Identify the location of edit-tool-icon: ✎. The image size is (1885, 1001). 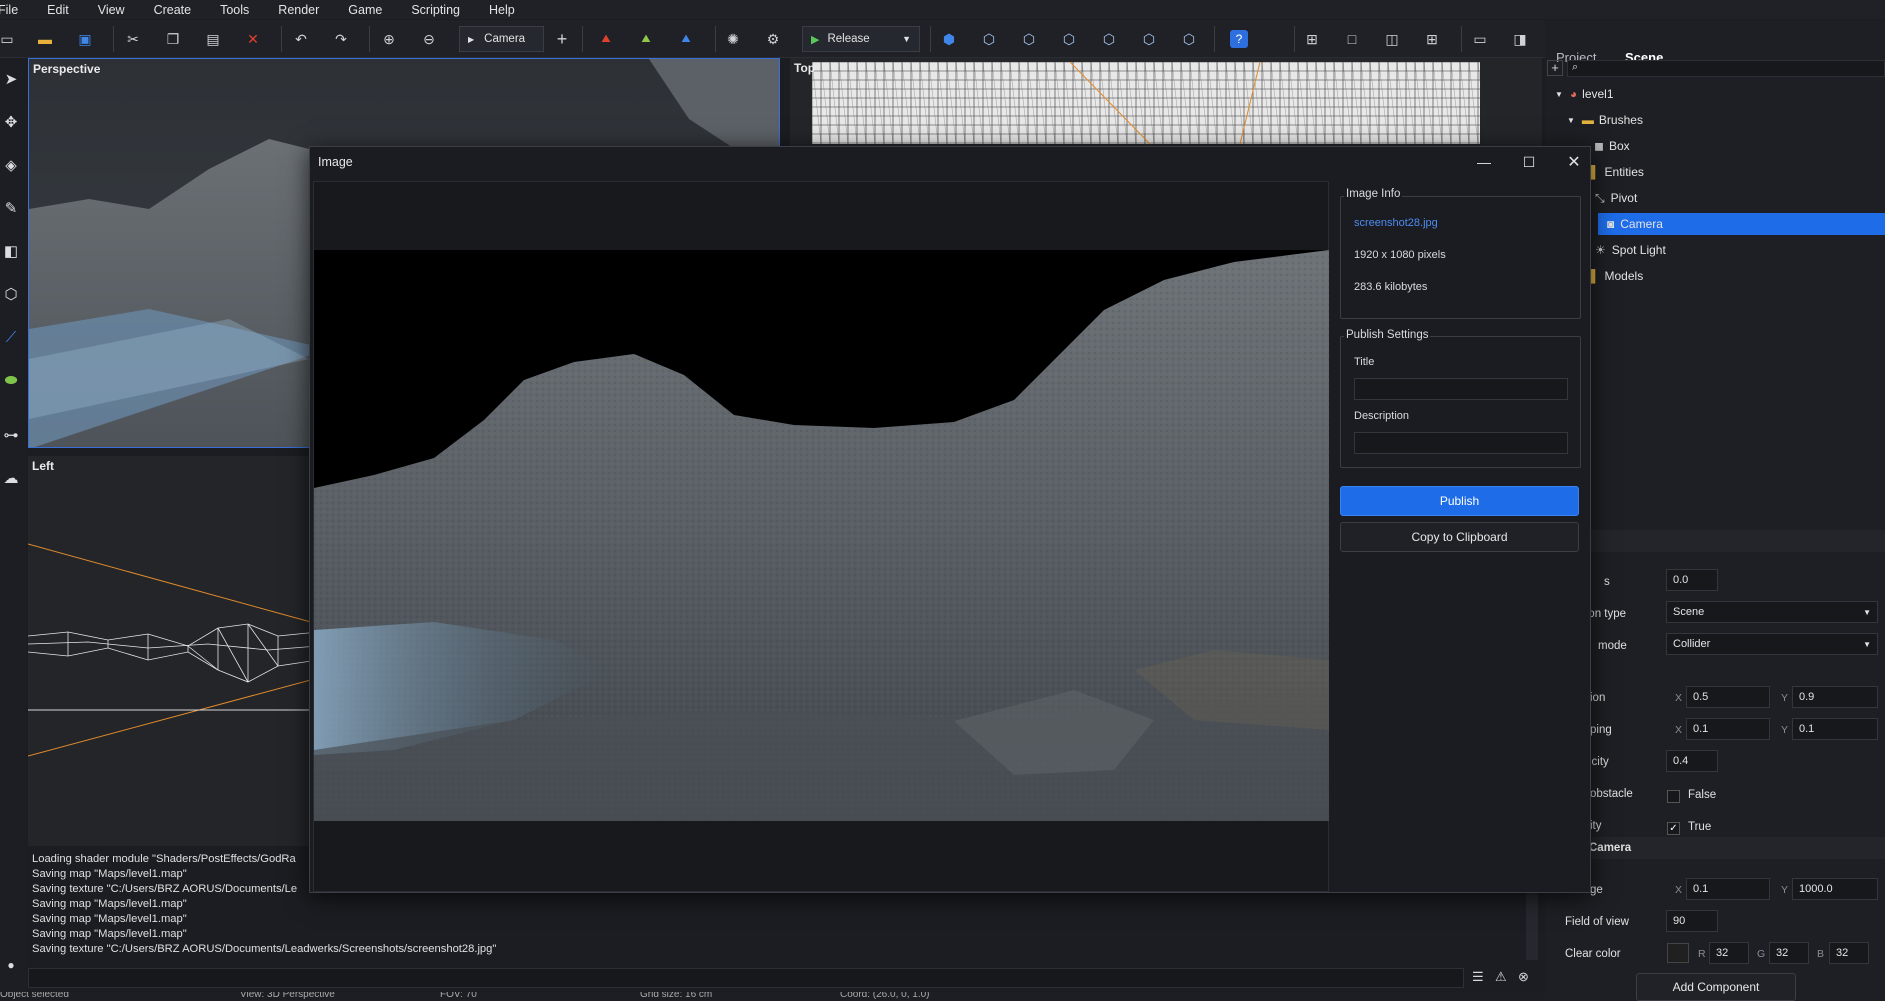
(11, 208).